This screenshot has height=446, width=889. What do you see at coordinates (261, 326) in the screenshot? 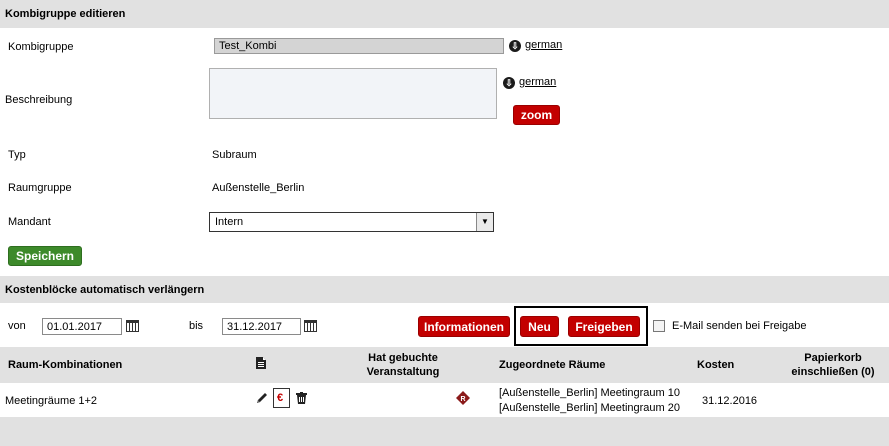
I see `bis-date-input` at bounding box center [261, 326].